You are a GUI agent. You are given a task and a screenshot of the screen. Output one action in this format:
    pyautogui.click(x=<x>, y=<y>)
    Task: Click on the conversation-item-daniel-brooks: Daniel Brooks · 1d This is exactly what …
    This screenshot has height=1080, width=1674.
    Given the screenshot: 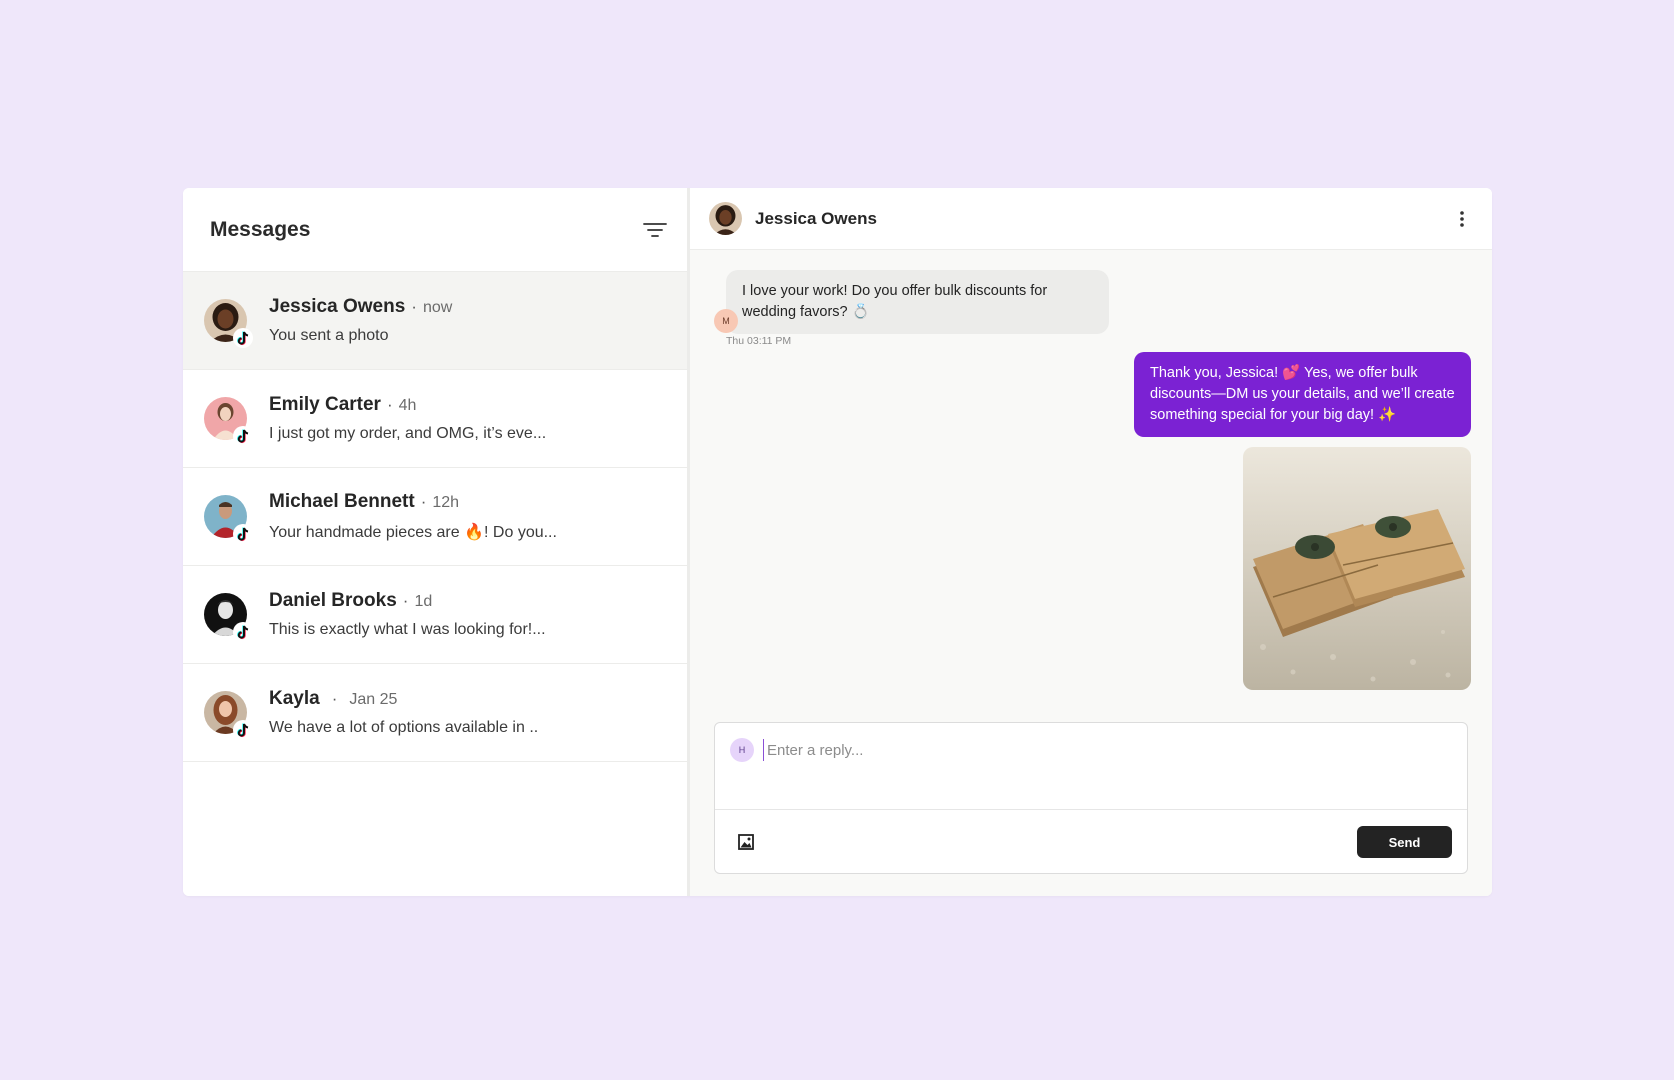 What is the action you would take?
    pyautogui.click(x=435, y=615)
    